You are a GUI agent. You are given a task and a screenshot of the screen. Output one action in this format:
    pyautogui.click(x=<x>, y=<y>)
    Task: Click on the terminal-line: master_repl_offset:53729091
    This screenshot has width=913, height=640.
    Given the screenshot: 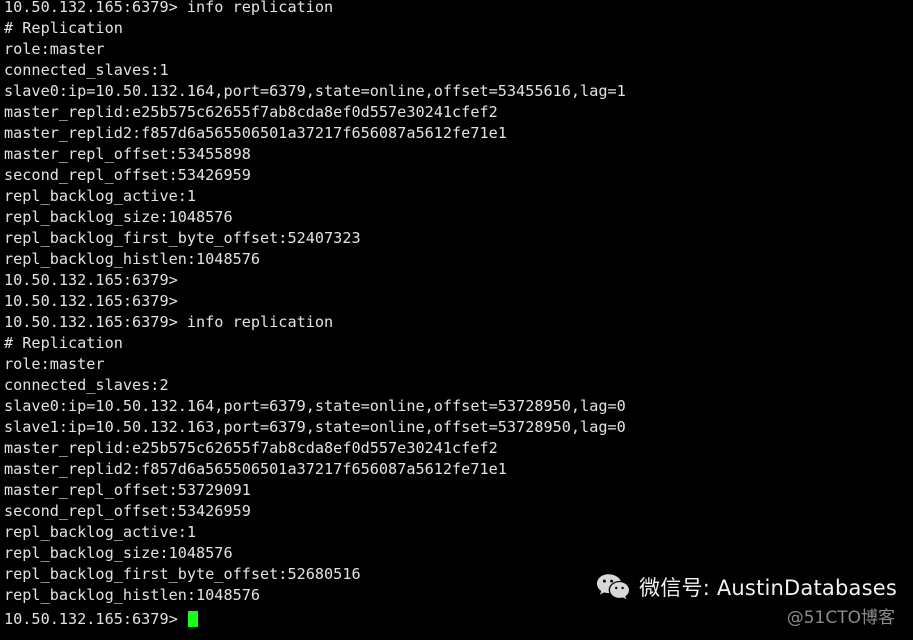 What is the action you would take?
    pyautogui.click(x=127, y=490)
    